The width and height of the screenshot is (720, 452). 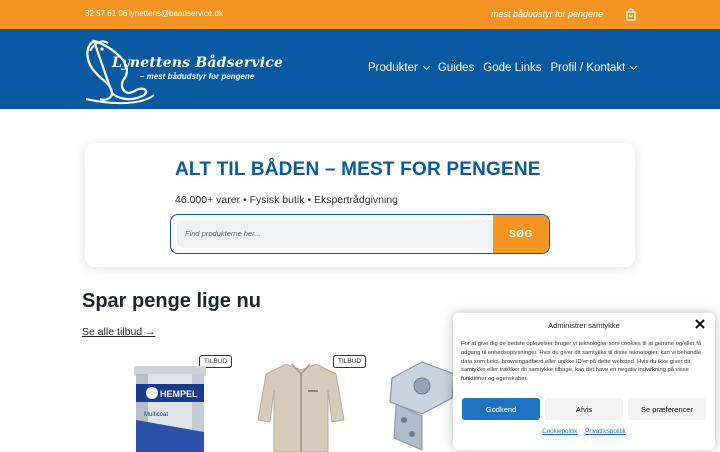 I want to click on hempel-paint-can-image: HEMPEL Multicoat, so click(x=170, y=409).